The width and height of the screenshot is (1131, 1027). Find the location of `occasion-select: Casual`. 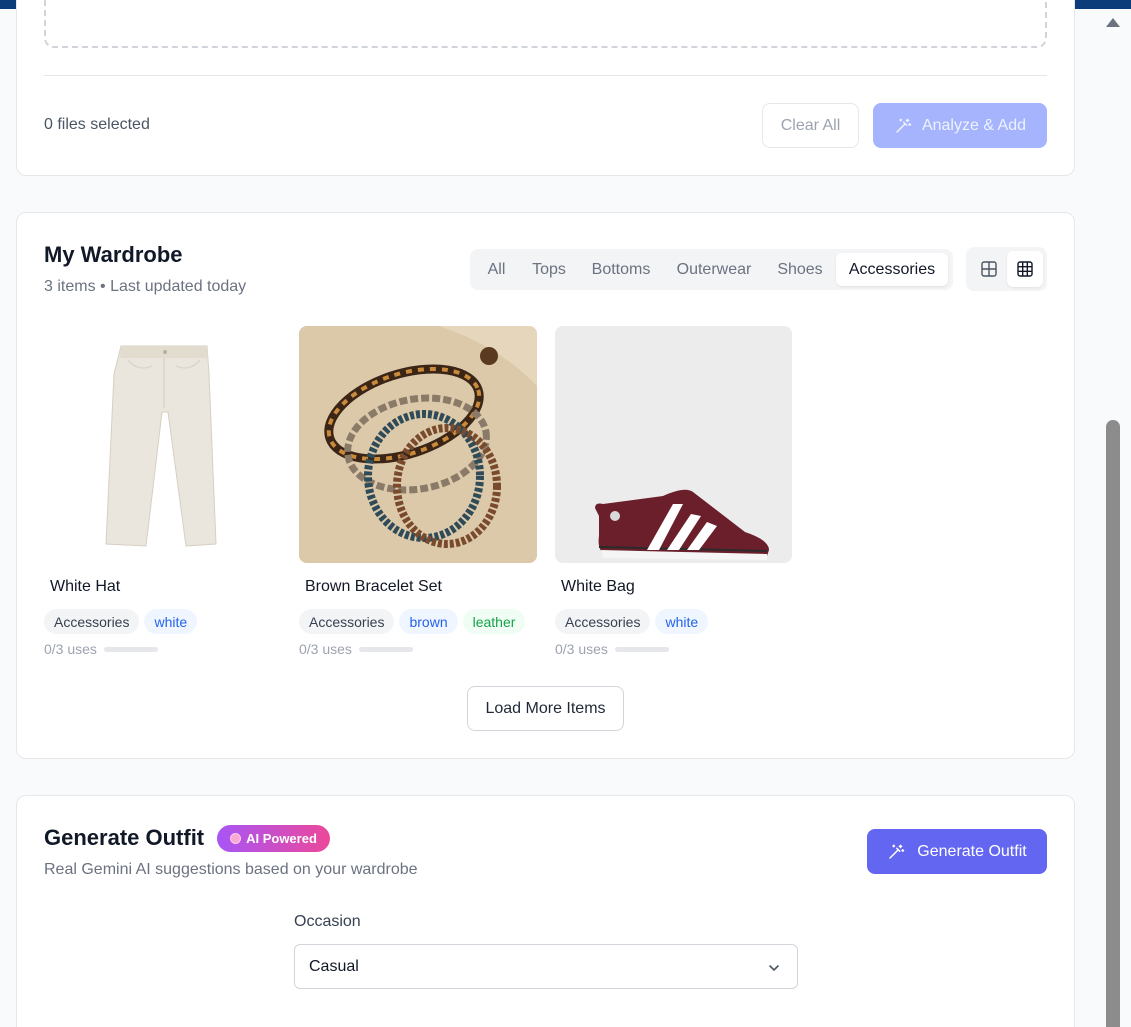

occasion-select: Casual is located at coordinates (546, 966).